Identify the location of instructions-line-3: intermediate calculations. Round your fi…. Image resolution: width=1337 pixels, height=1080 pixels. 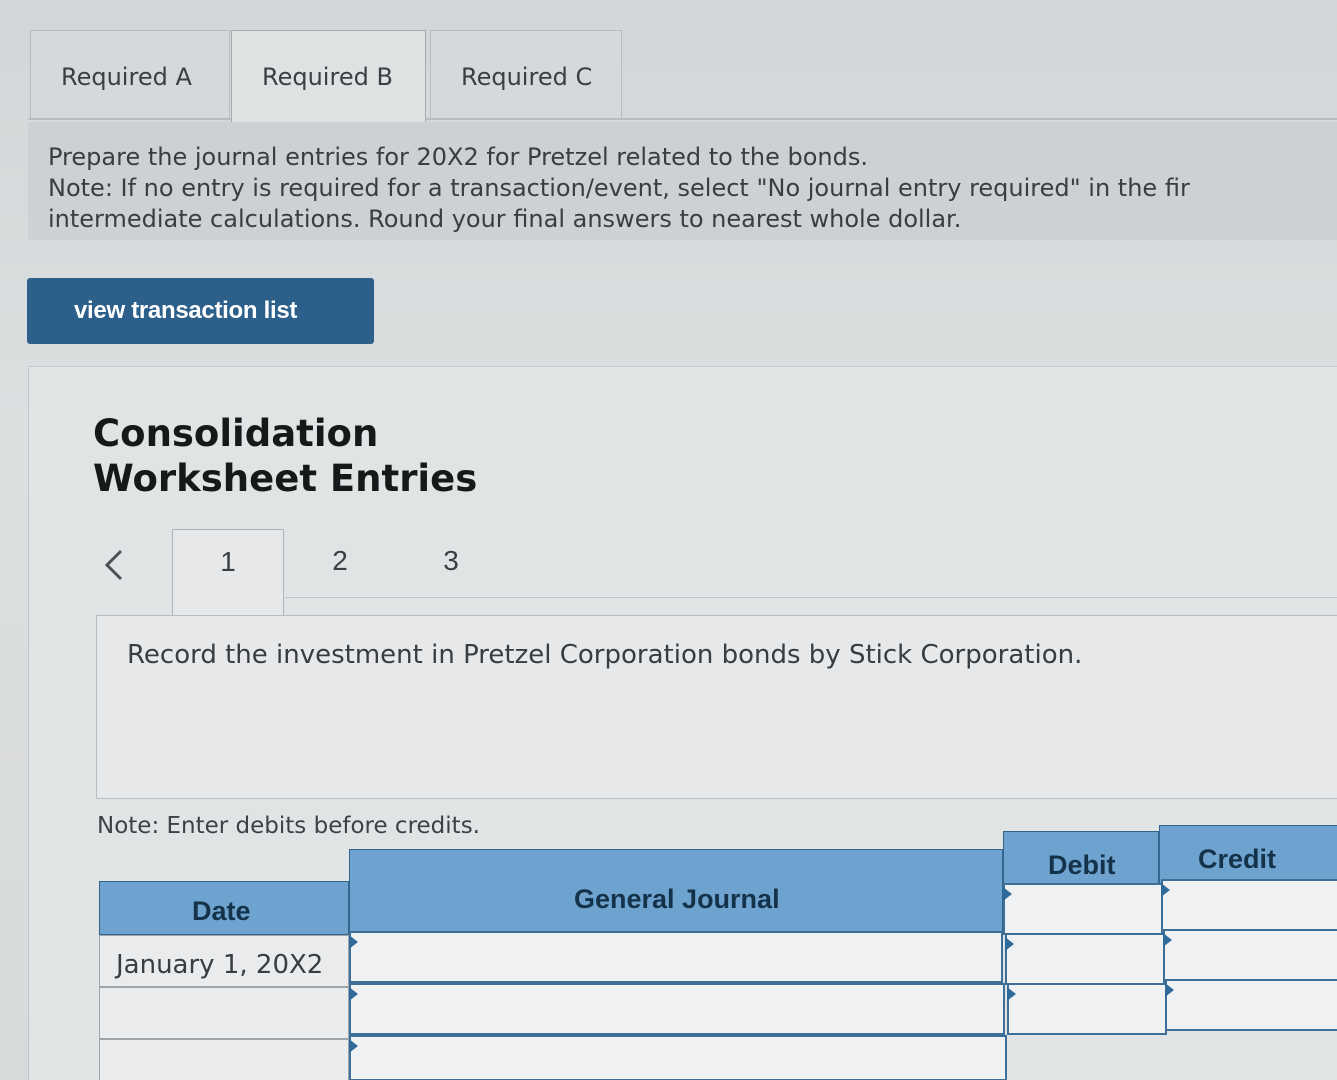
(505, 219).